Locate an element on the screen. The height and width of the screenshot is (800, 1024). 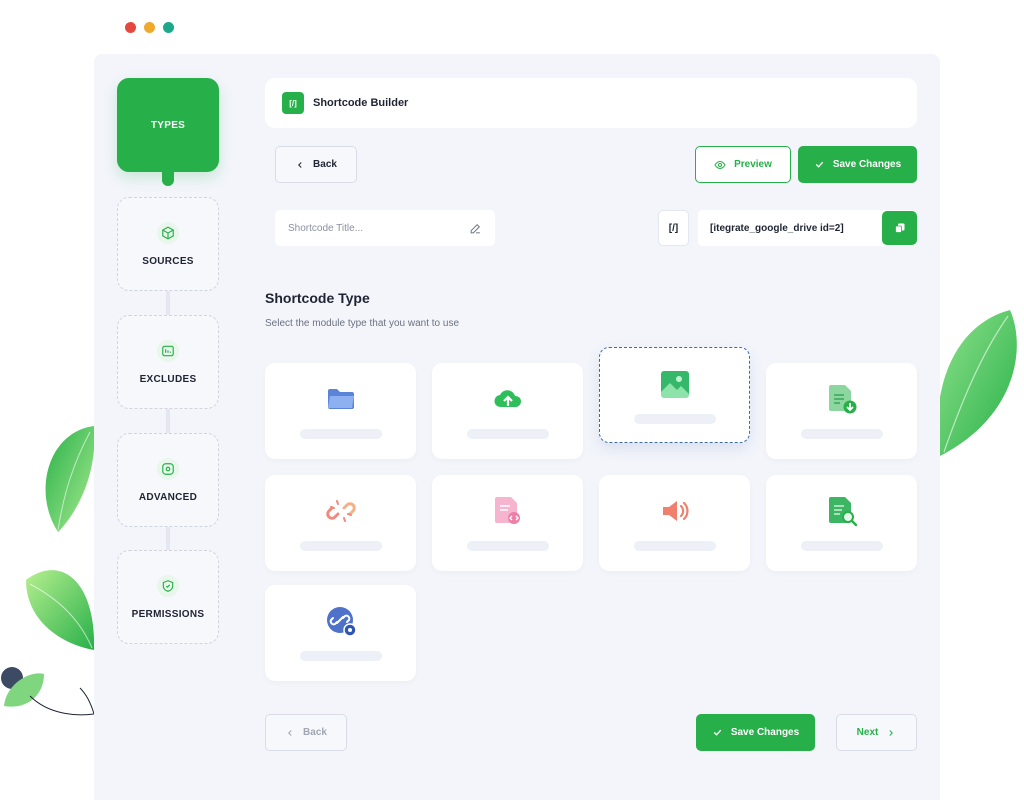
shortcode-badge: [/] is located at coordinates (293, 103).